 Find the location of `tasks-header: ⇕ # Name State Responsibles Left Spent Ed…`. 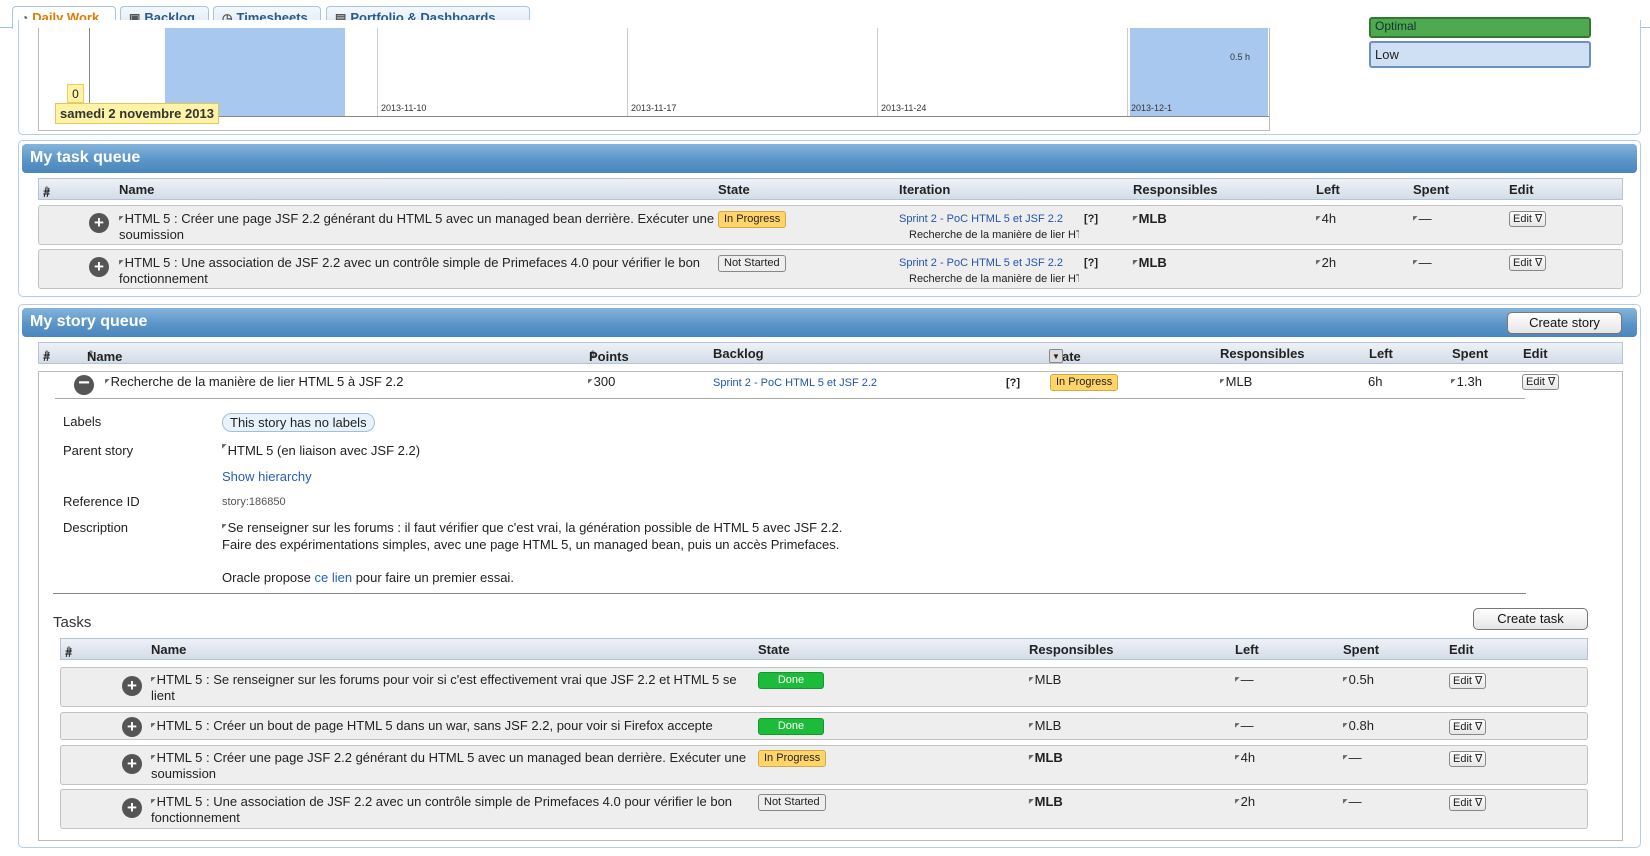

tasks-header: ⇕ # Name State Responsibles Left Spent Ed… is located at coordinates (824, 649).